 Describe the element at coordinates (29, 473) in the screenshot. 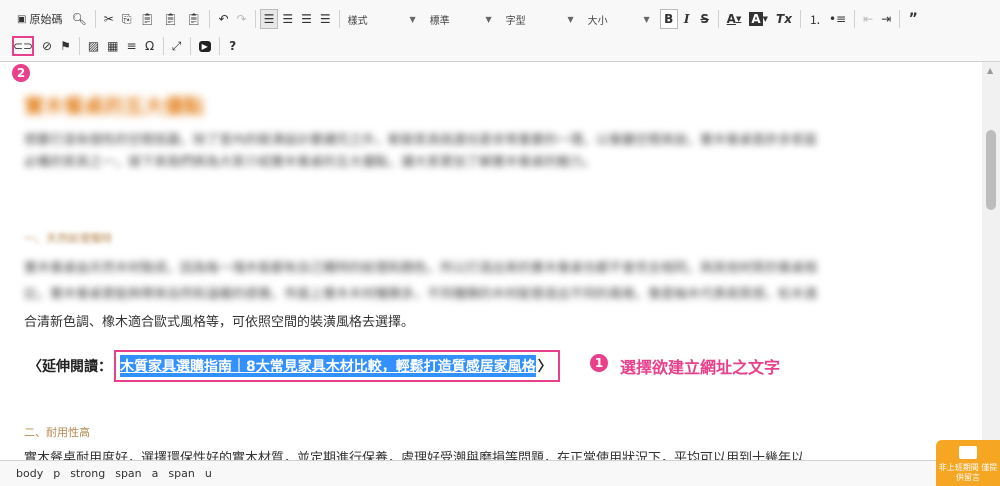

I see `path-item: body` at that location.